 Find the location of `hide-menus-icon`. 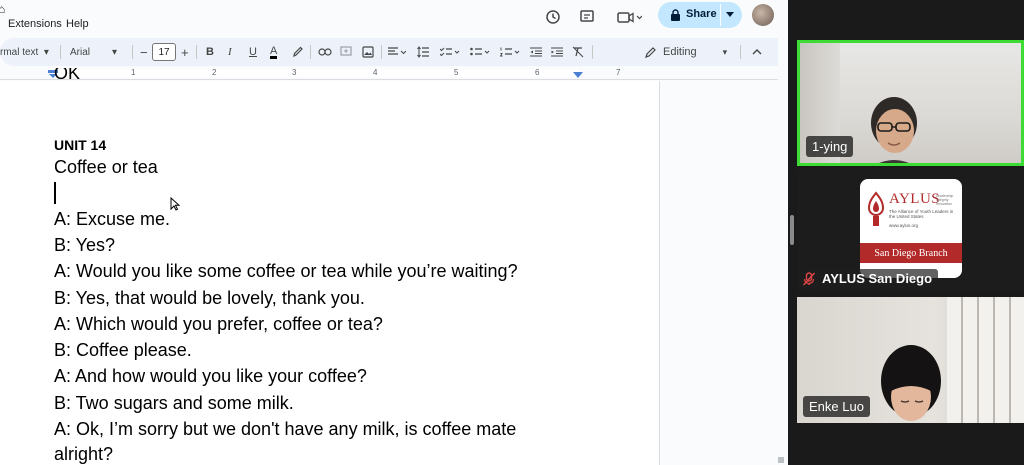

hide-menus-icon is located at coordinates (757, 52).